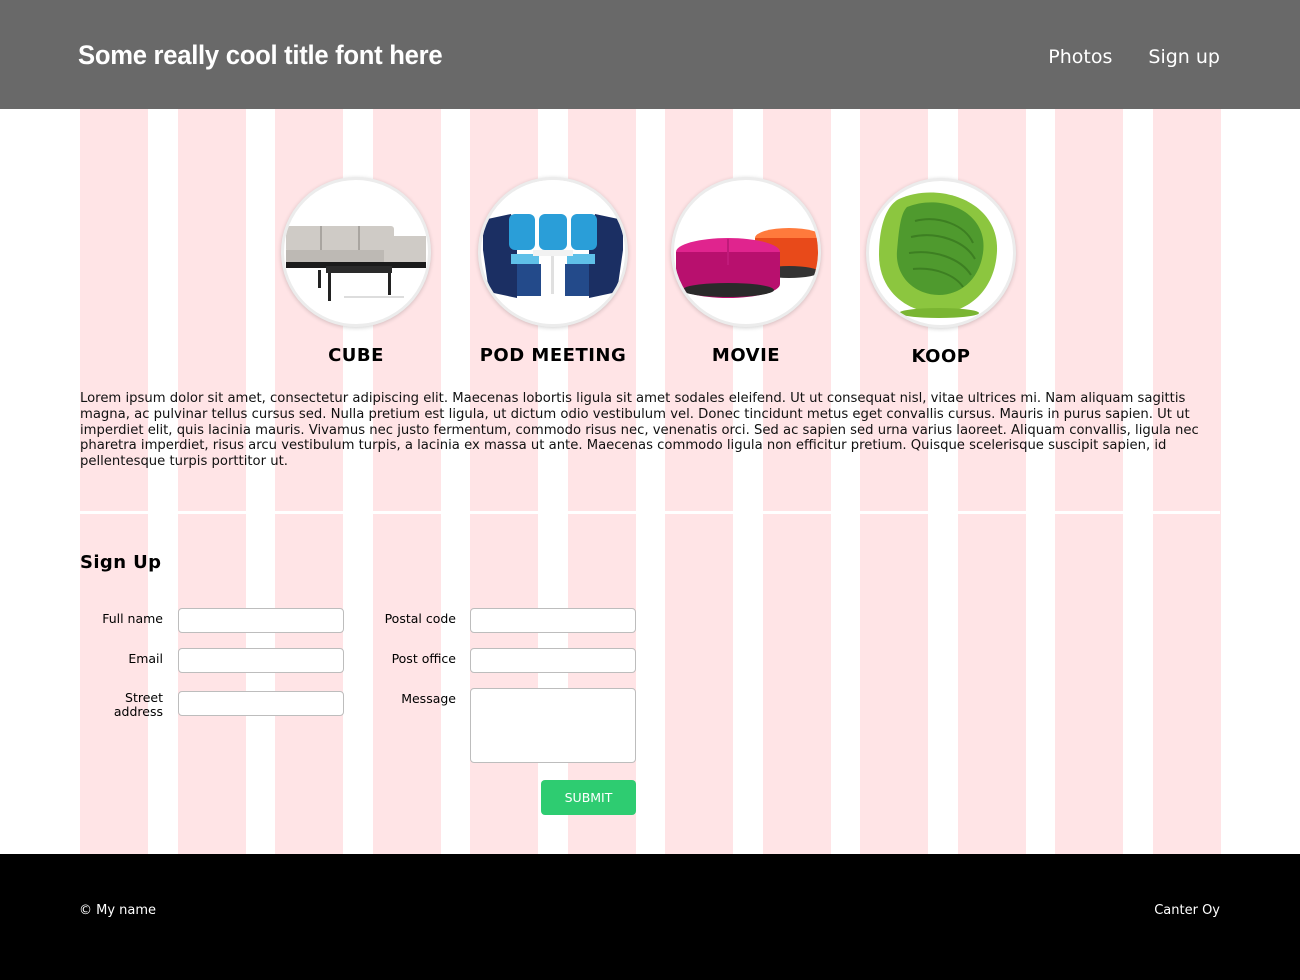 Image resolution: width=1300 pixels, height=980 pixels. I want to click on product-pod-meeting: POD MEETING, so click(553, 271).